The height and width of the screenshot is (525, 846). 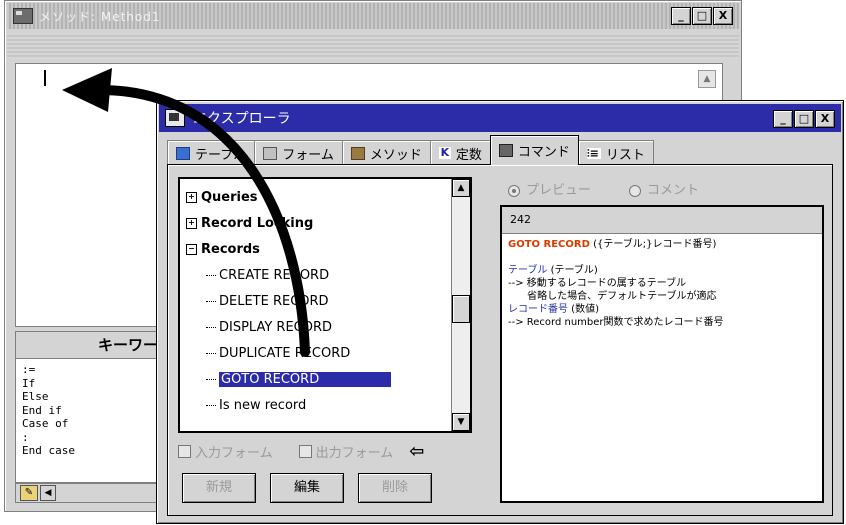 I want to click on explorer-titlebar: エクスプローラ _ □ X, so click(x=500, y=118).